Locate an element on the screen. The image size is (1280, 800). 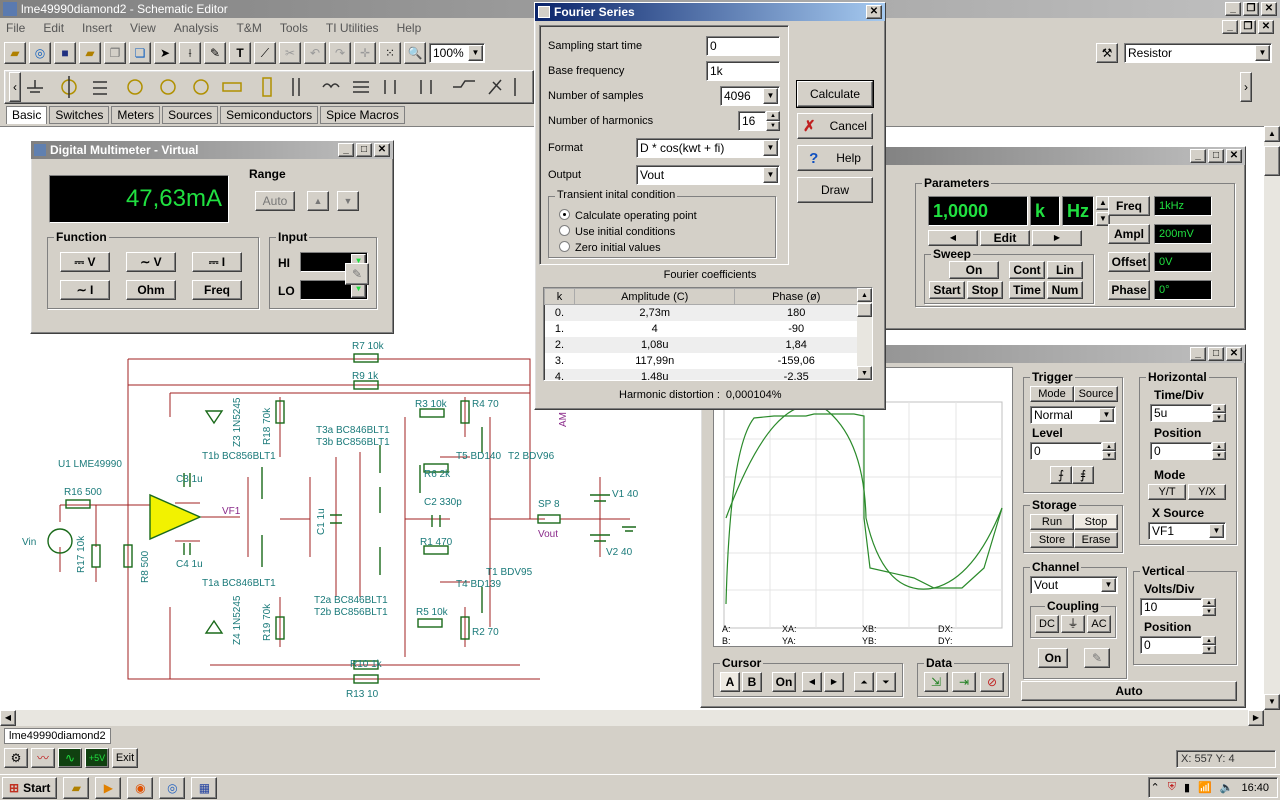
menu-ti-utilities: TI Utilities is located at coordinates (352, 28).